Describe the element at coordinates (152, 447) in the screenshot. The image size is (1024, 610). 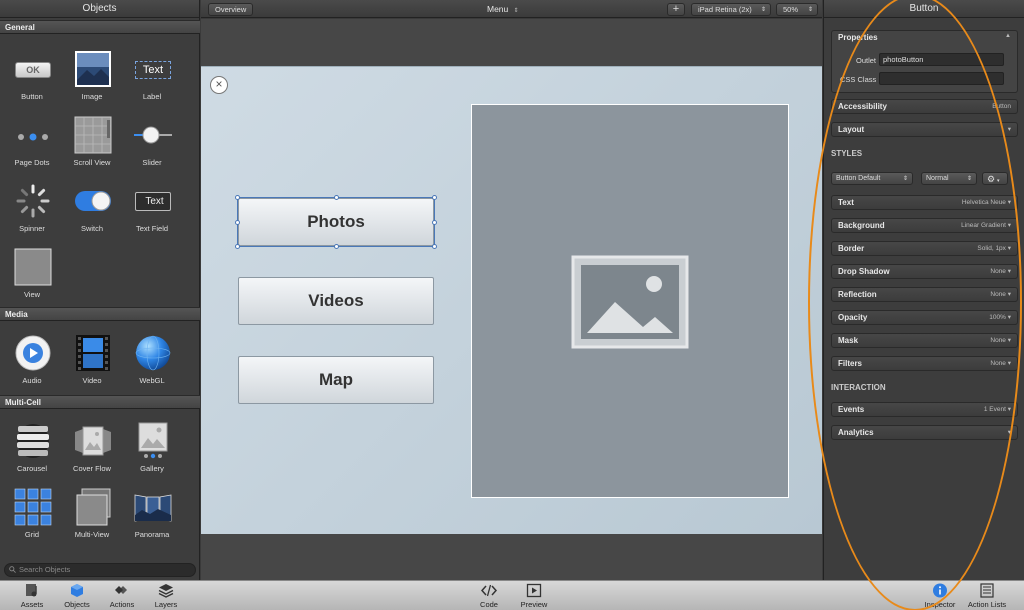
I see `object-gallery: Gallery` at that location.